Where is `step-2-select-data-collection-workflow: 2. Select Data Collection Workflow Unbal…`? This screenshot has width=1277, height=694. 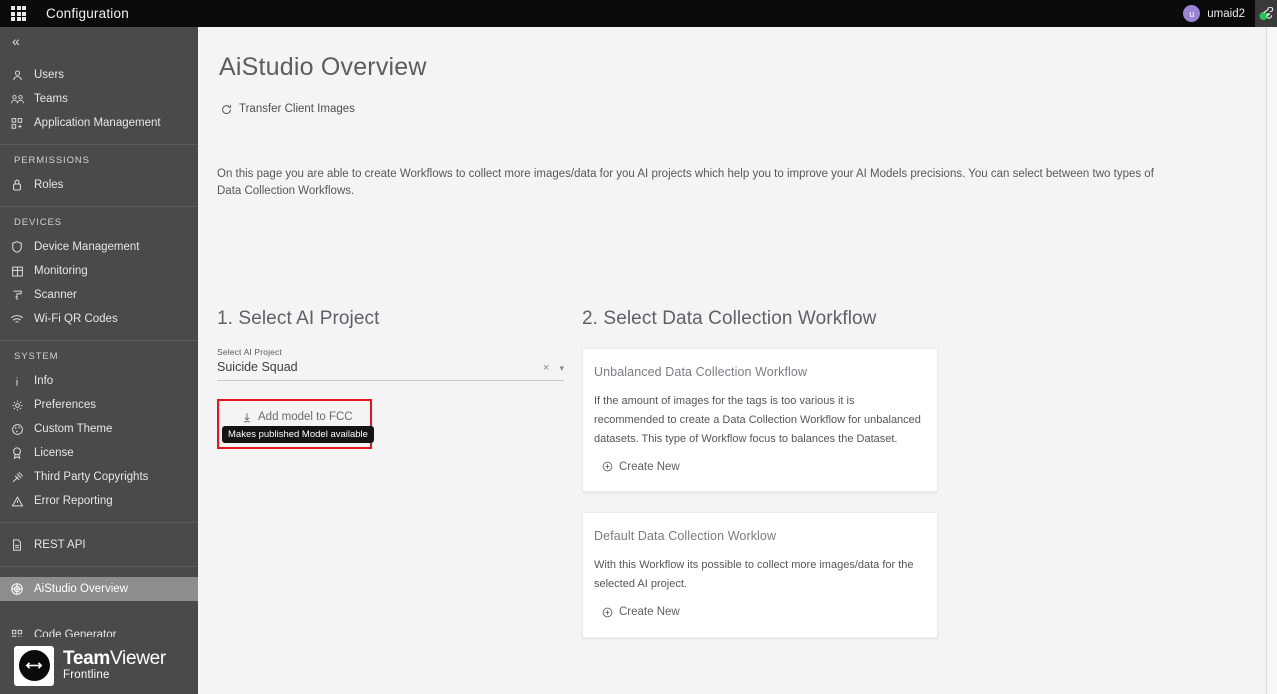 step-2-select-data-collection-workflow: 2. Select Data Collection Workflow Unbal… is located at coordinates (762, 473).